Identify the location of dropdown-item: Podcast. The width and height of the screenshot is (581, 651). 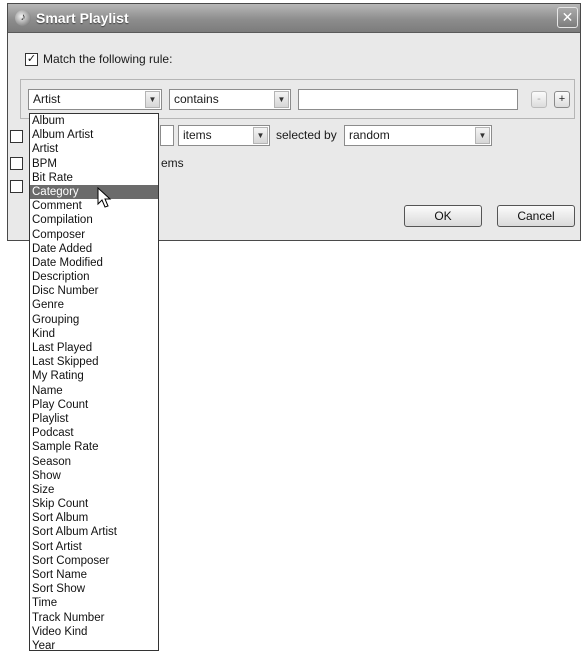
(94, 433).